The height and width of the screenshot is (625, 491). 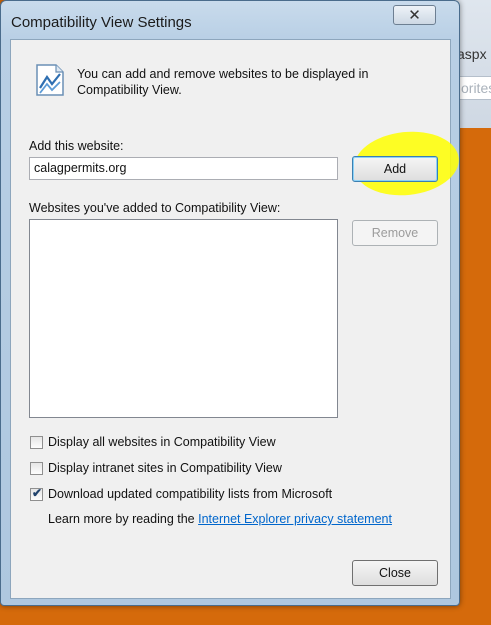 I want to click on close-window-button: ✕, so click(x=414, y=15).